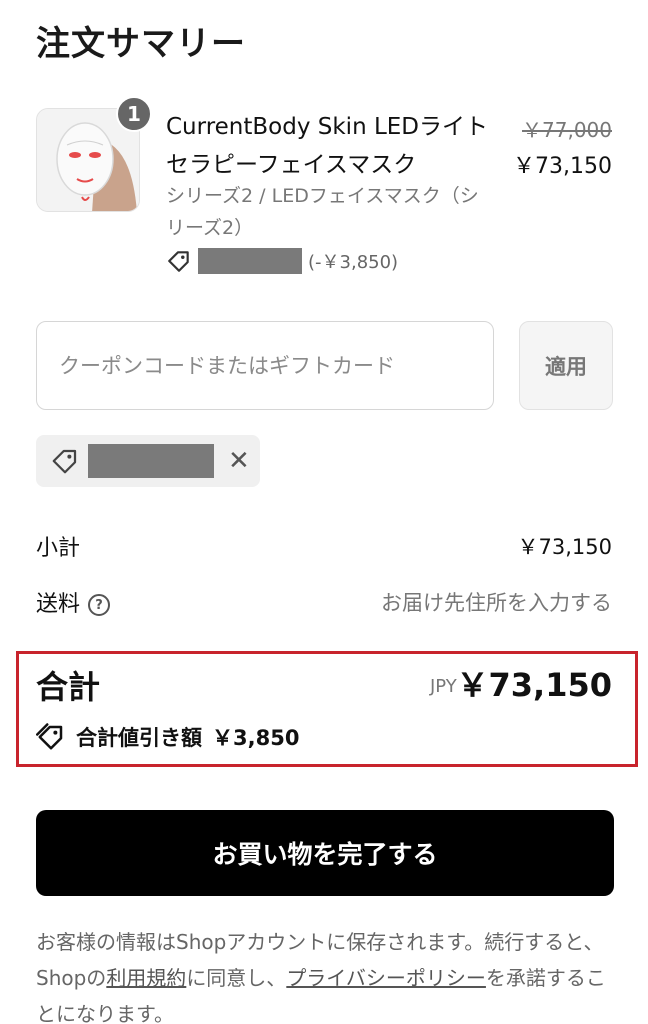 This screenshot has width=648, height=1024. What do you see at coordinates (58, 604) in the screenshot?
I see `shipping-label: 送料` at bounding box center [58, 604].